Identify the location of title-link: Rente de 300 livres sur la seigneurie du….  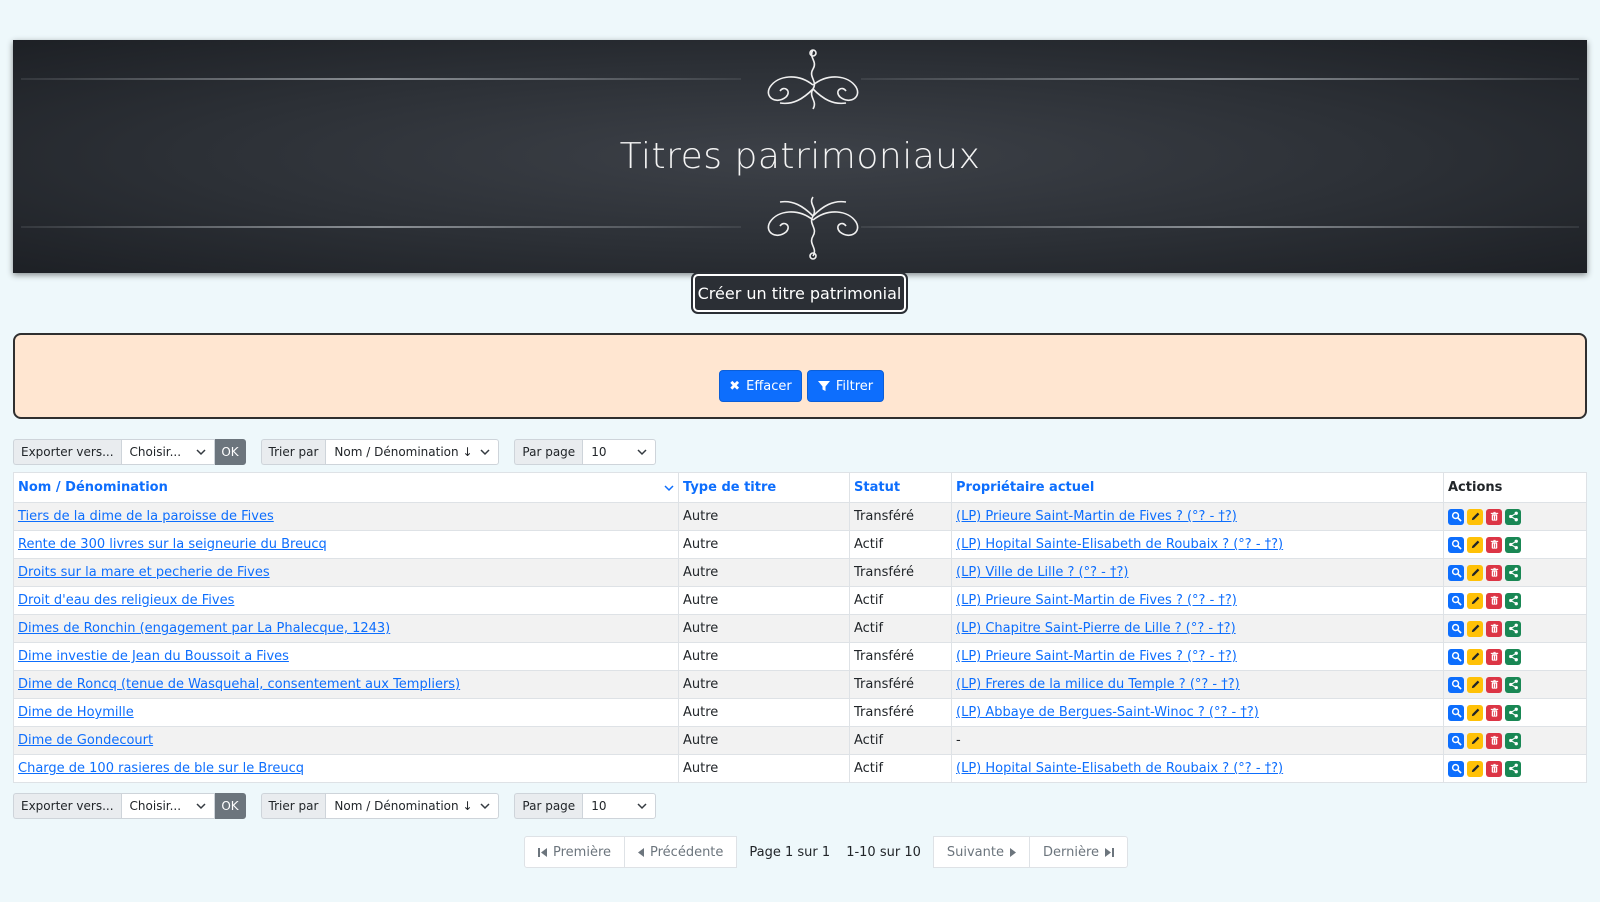
(172, 544).